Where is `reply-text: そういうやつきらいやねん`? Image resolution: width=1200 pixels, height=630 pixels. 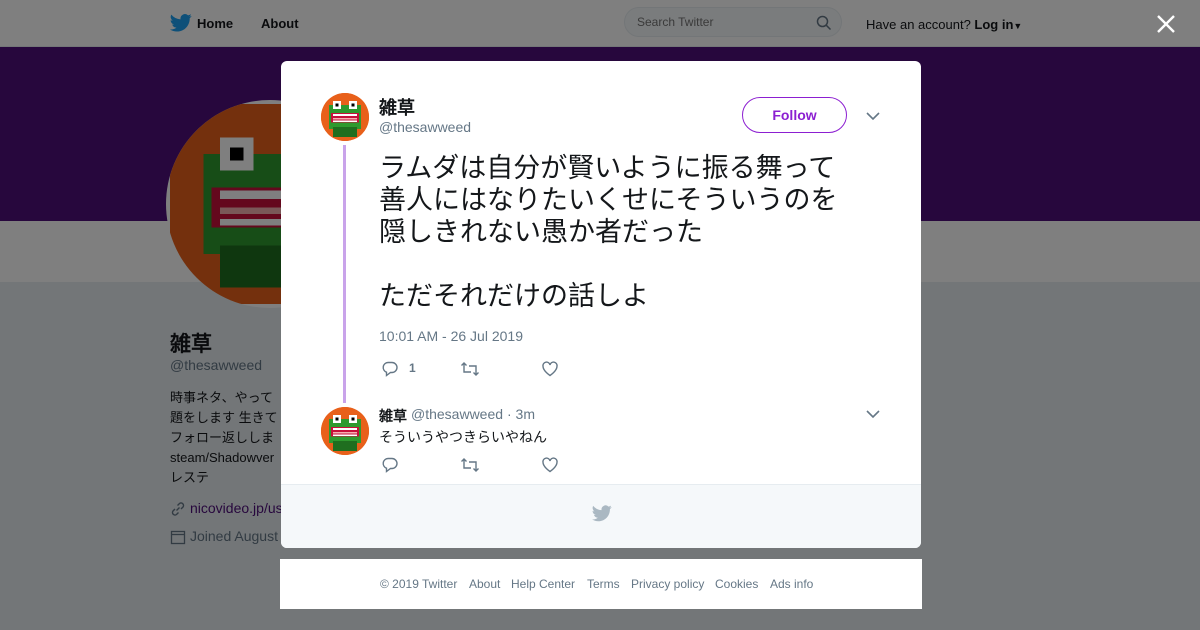
reply-text: そういうやつきらいやねん is located at coordinates (463, 438).